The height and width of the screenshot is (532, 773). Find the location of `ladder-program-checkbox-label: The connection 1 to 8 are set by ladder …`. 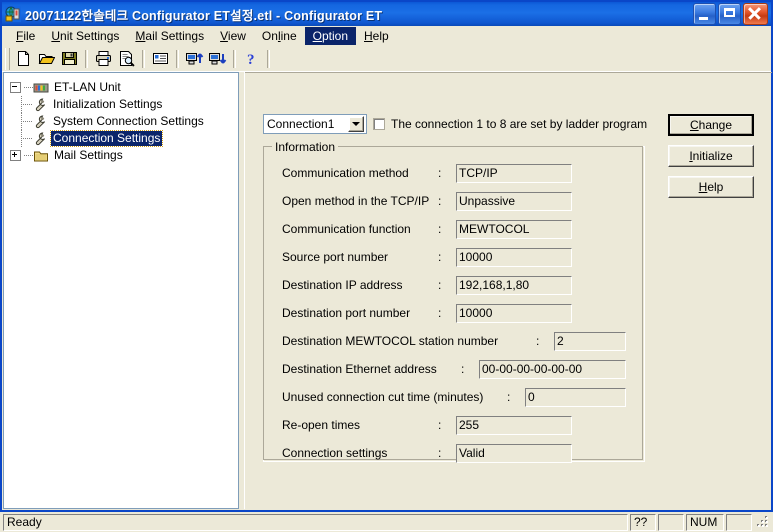

ladder-program-checkbox-label: The connection 1 to 8 are set by ladder … is located at coordinates (519, 124).